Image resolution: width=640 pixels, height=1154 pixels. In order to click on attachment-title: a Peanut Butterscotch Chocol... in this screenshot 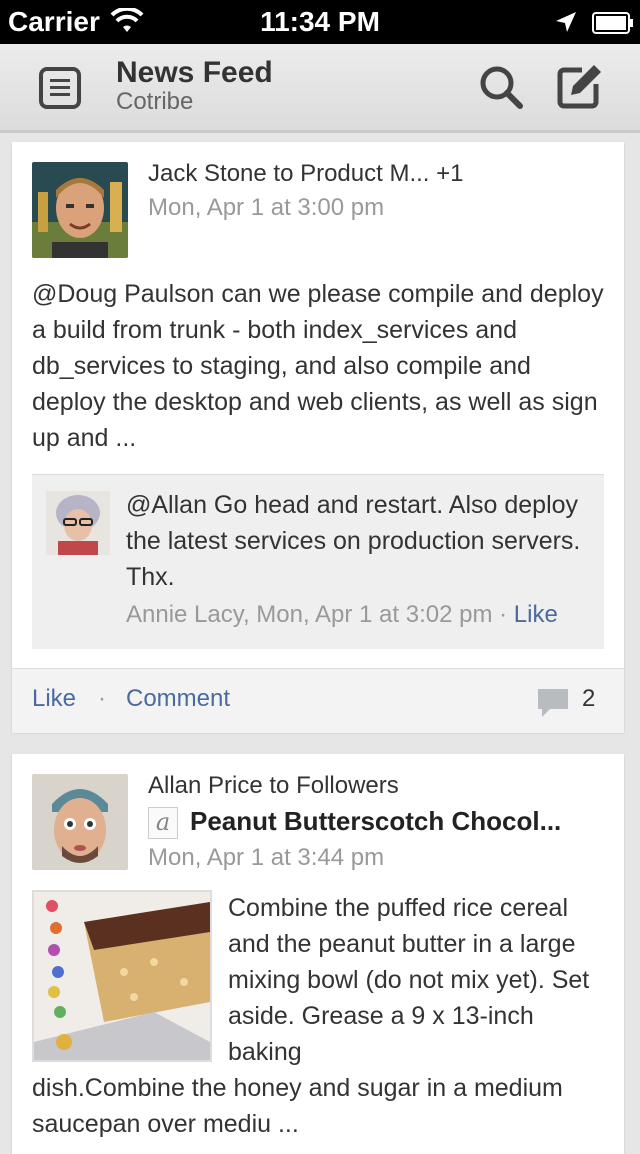, I will do `click(354, 823)`.